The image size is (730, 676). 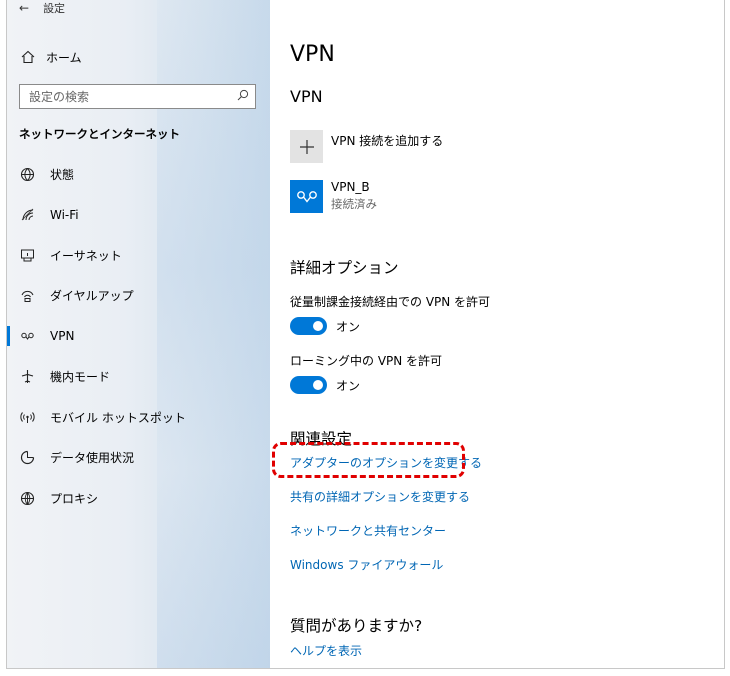 I want to click on data-usage-icon, so click(x=27, y=457).